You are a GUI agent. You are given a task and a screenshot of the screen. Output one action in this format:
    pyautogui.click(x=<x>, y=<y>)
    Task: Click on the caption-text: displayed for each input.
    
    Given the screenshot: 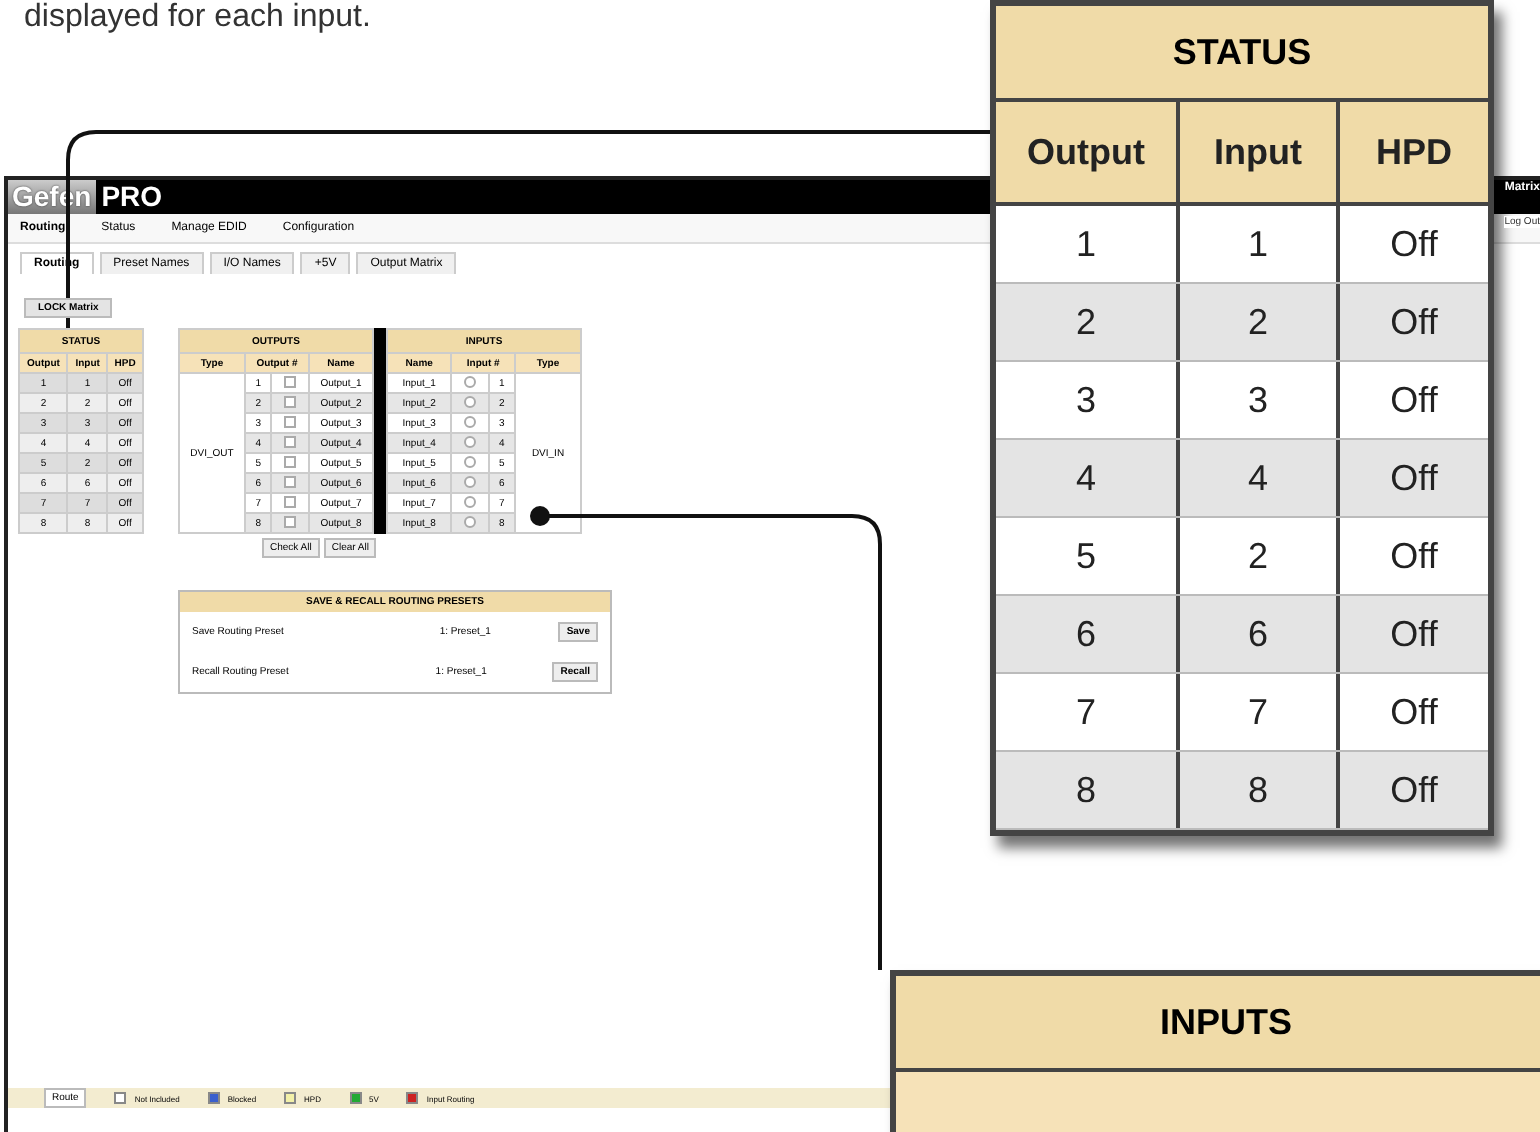 What is the action you would take?
    pyautogui.click(x=197, y=17)
    